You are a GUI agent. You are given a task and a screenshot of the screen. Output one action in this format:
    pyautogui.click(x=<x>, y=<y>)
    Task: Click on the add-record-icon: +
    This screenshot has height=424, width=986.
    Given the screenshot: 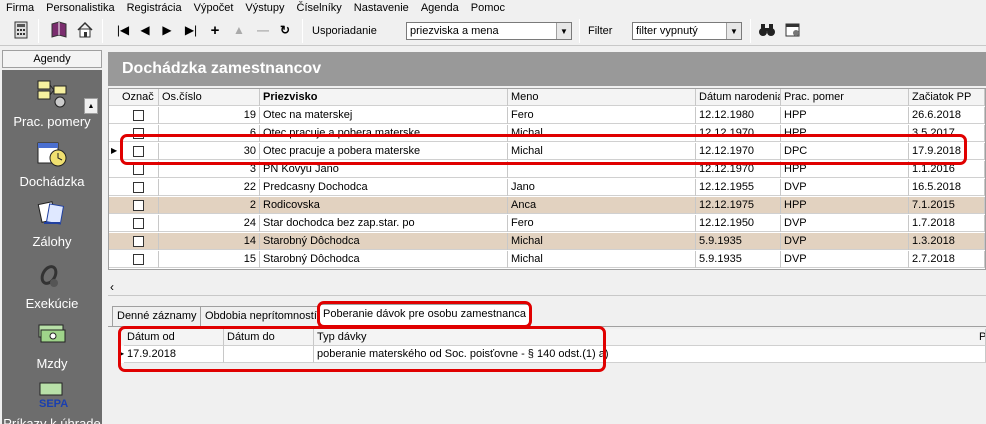 What is the action you would take?
    pyautogui.click(x=215, y=30)
    